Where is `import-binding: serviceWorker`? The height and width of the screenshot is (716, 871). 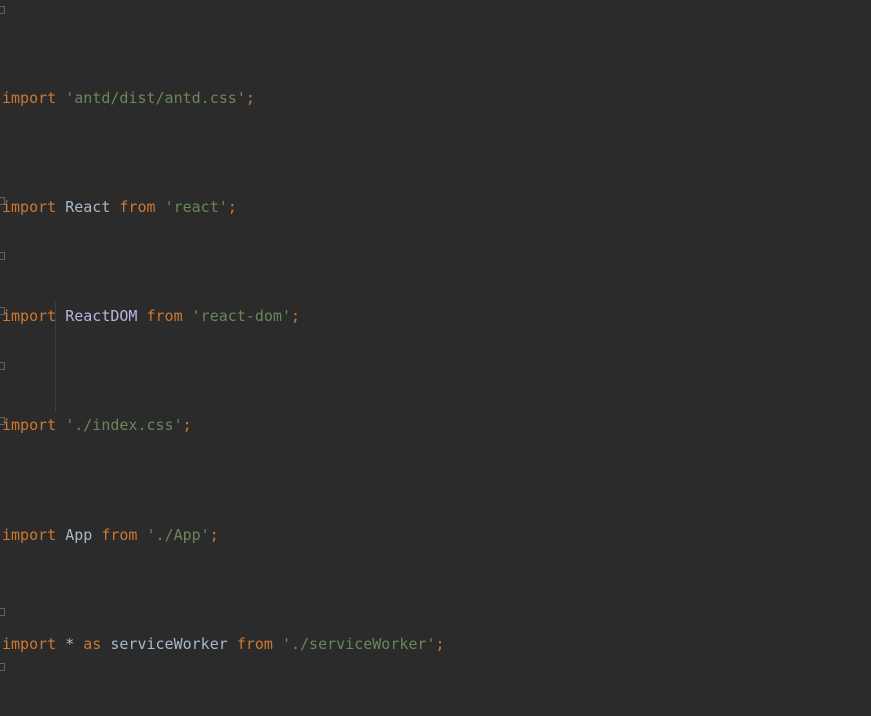
import-binding: serviceWorker is located at coordinates (169, 643).